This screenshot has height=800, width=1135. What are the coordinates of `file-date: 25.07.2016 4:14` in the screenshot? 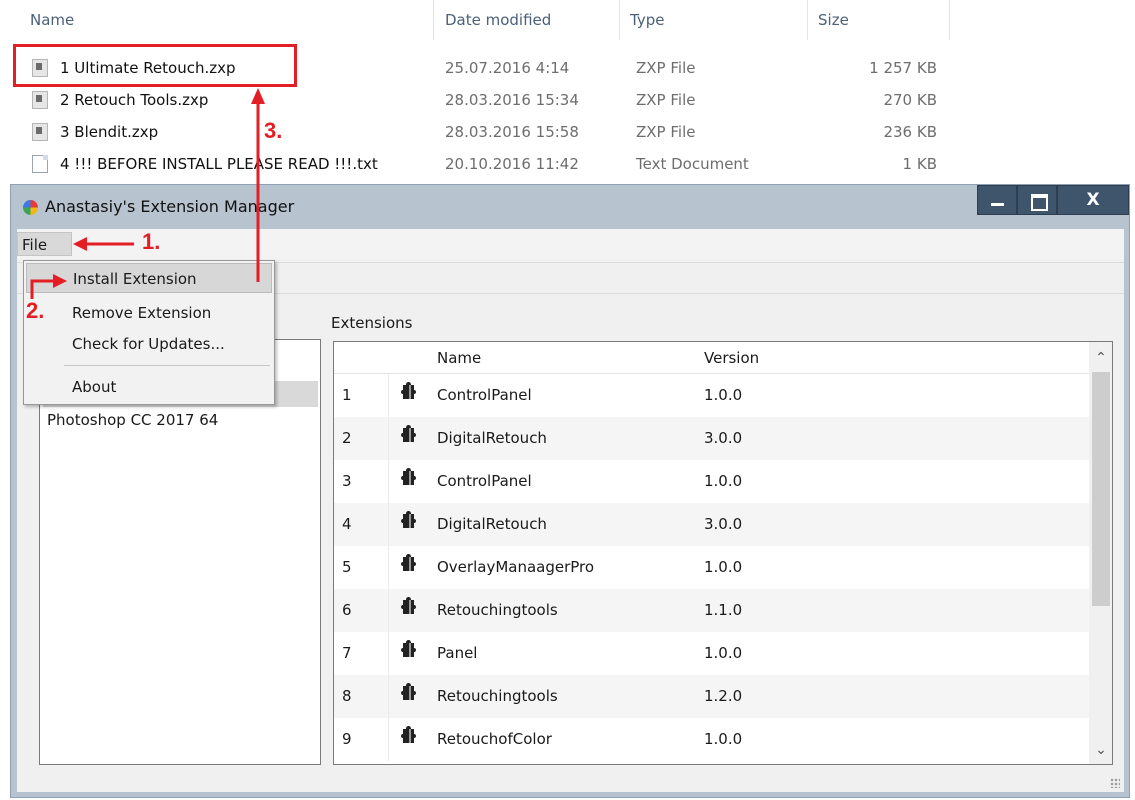 It's located at (507, 68).